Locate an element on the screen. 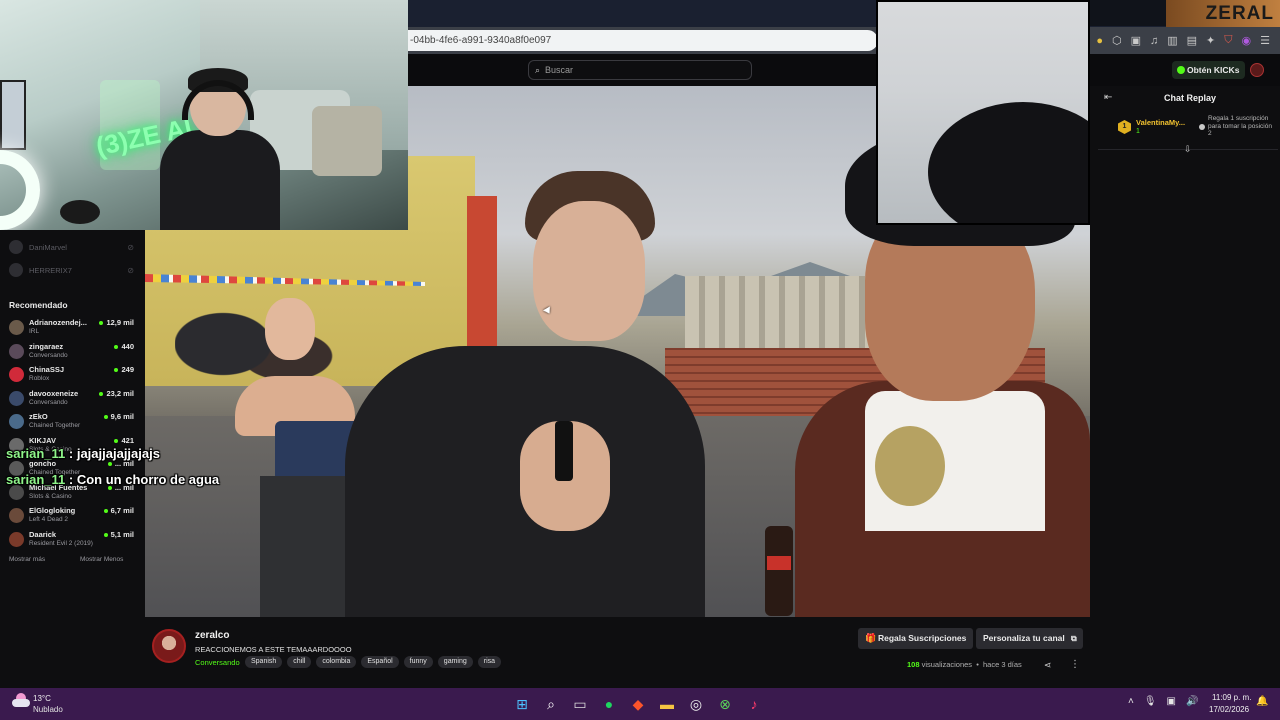 The width and height of the screenshot is (1280, 720). posted-time: hace 3 días is located at coordinates (1002, 664).